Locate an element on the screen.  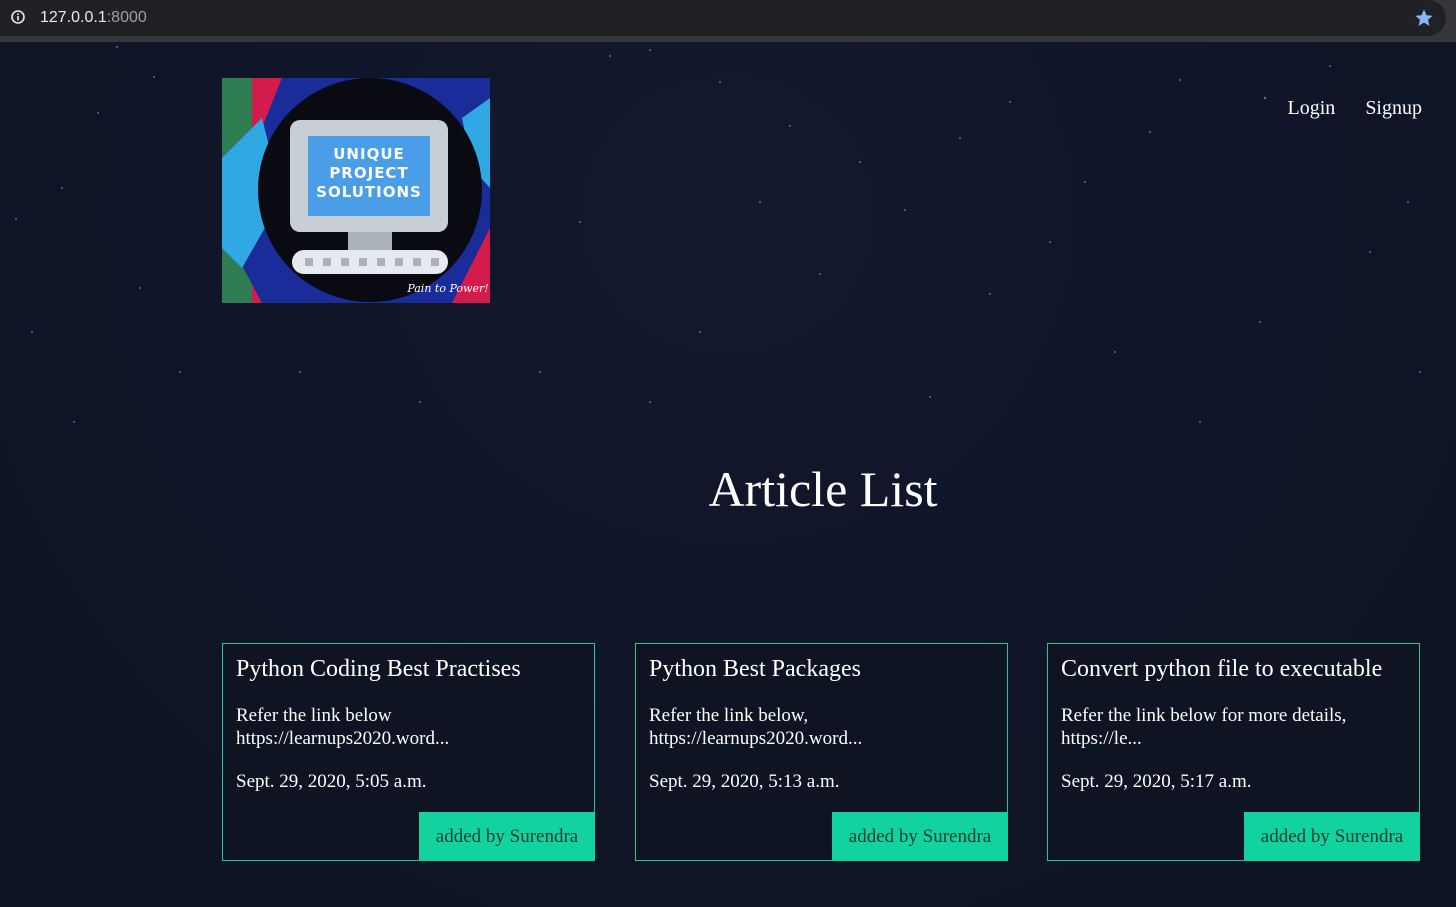
url-port: :8000 is located at coordinates (126, 17).